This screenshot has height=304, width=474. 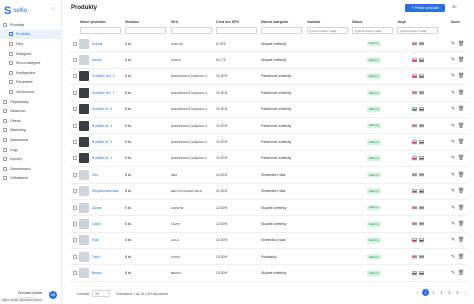 What do you see at coordinates (95, 175) in the screenshot?
I see `product-name-link: Sen` at bounding box center [95, 175].